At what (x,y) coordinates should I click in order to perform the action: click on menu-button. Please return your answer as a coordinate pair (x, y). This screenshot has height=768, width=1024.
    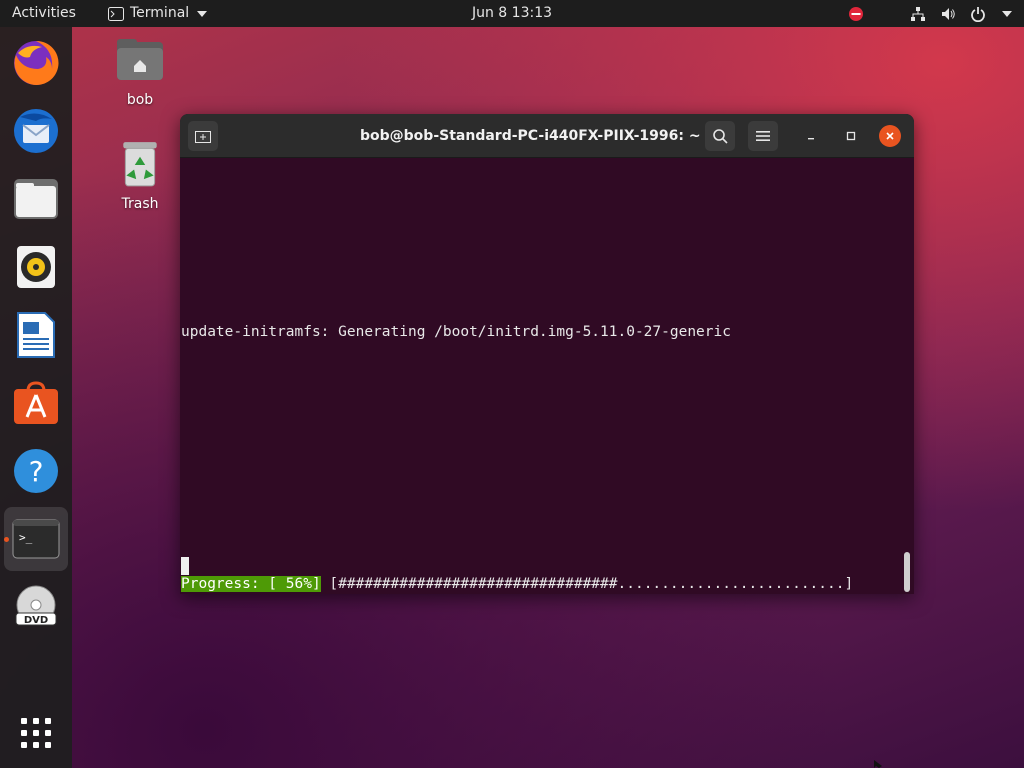
    Looking at the image, I should click on (763, 136).